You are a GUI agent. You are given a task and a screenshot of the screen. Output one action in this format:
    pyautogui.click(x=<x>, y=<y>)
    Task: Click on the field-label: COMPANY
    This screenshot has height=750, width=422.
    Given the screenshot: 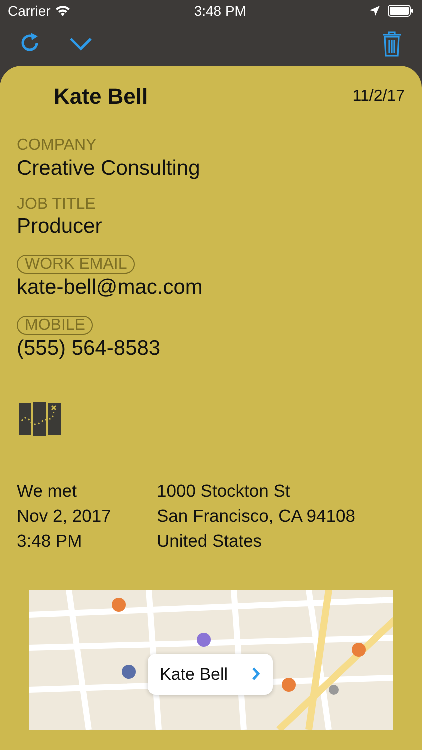 What is the action you would take?
    pyautogui.click(x=57, y=146)
    